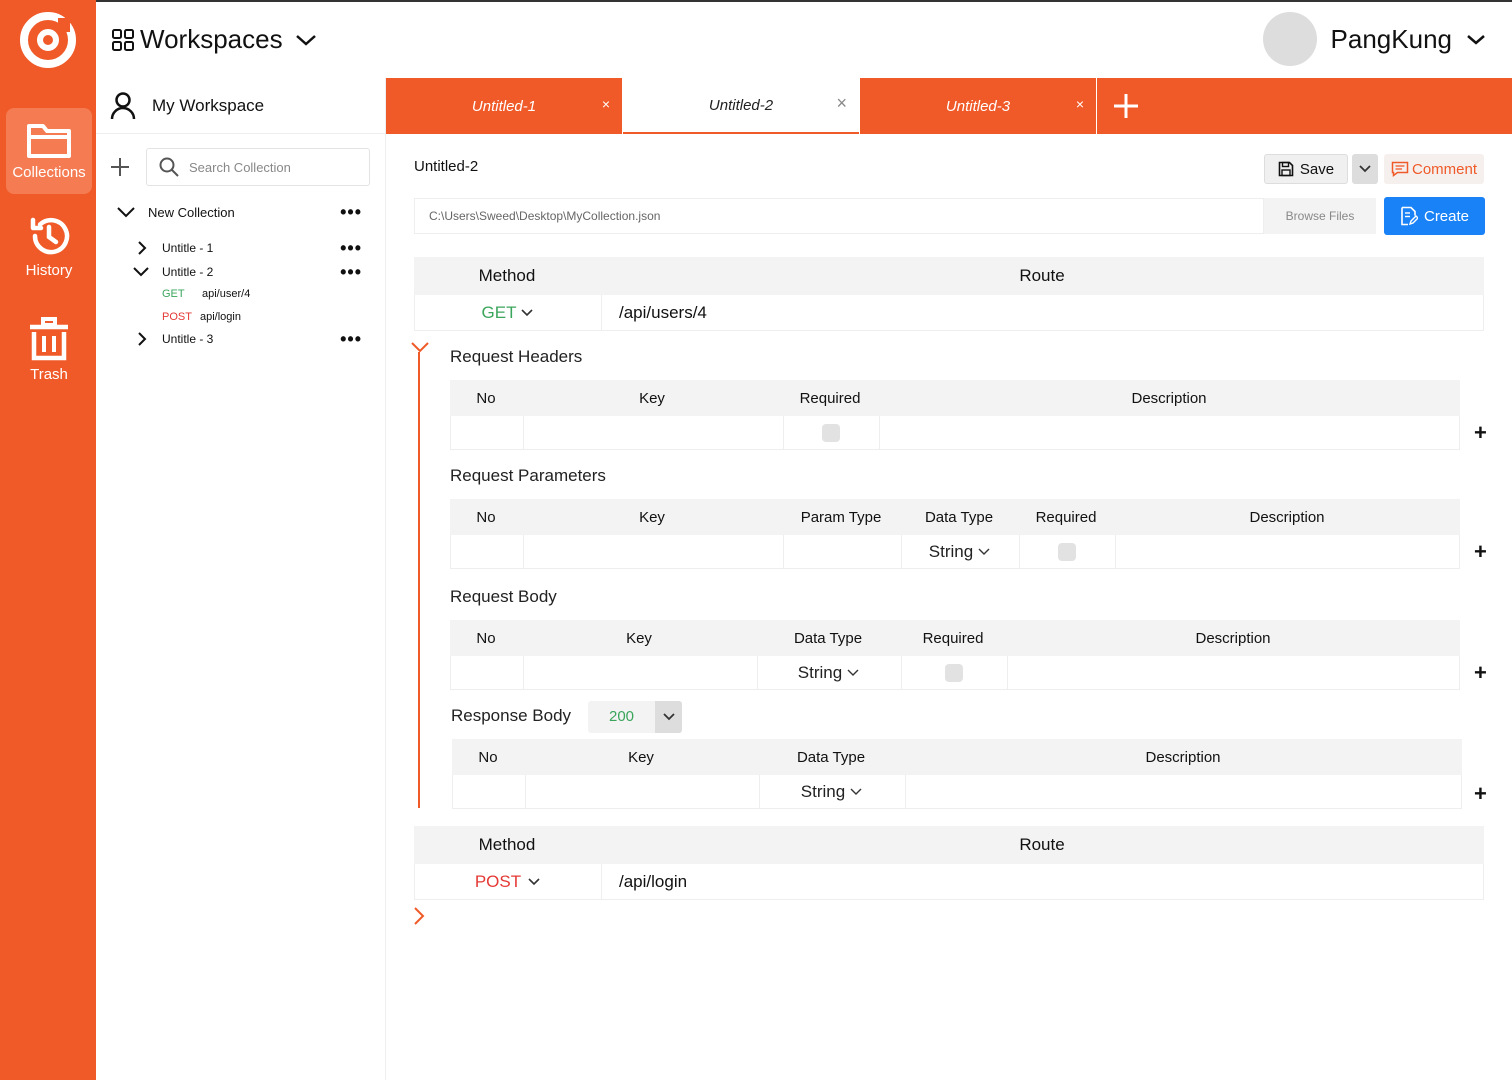  I want to click on request-headers-title: Request Headers, so click(516, 356).